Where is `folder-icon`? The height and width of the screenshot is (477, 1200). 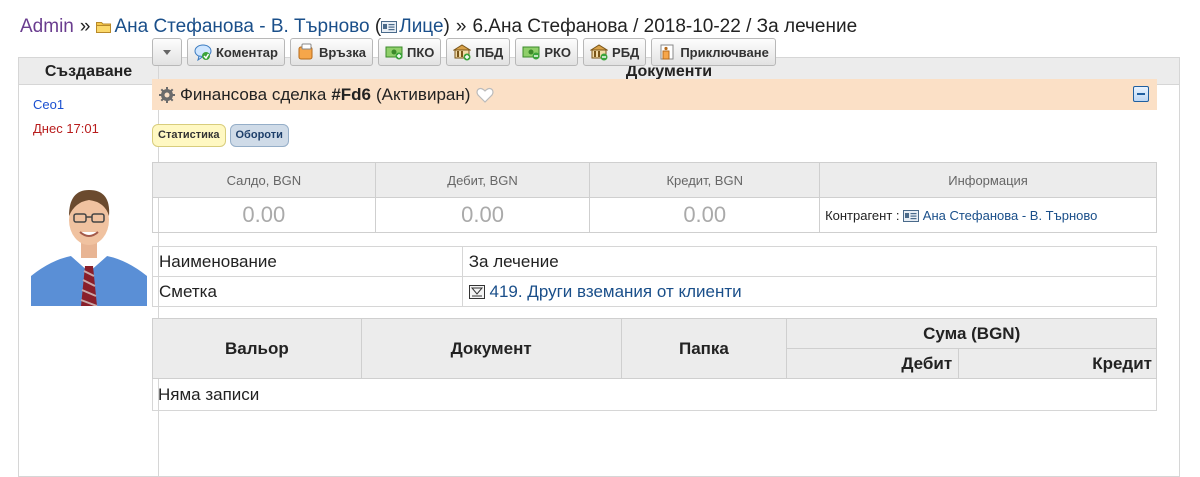 folder-icon is located at coordinates (104, 27).